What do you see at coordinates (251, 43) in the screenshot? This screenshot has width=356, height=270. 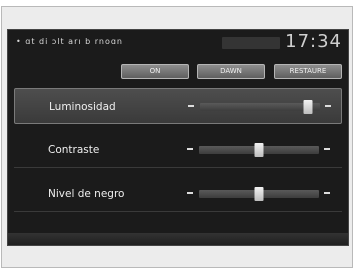 I see `status-indicator-box` at bounding box center [251, 43].